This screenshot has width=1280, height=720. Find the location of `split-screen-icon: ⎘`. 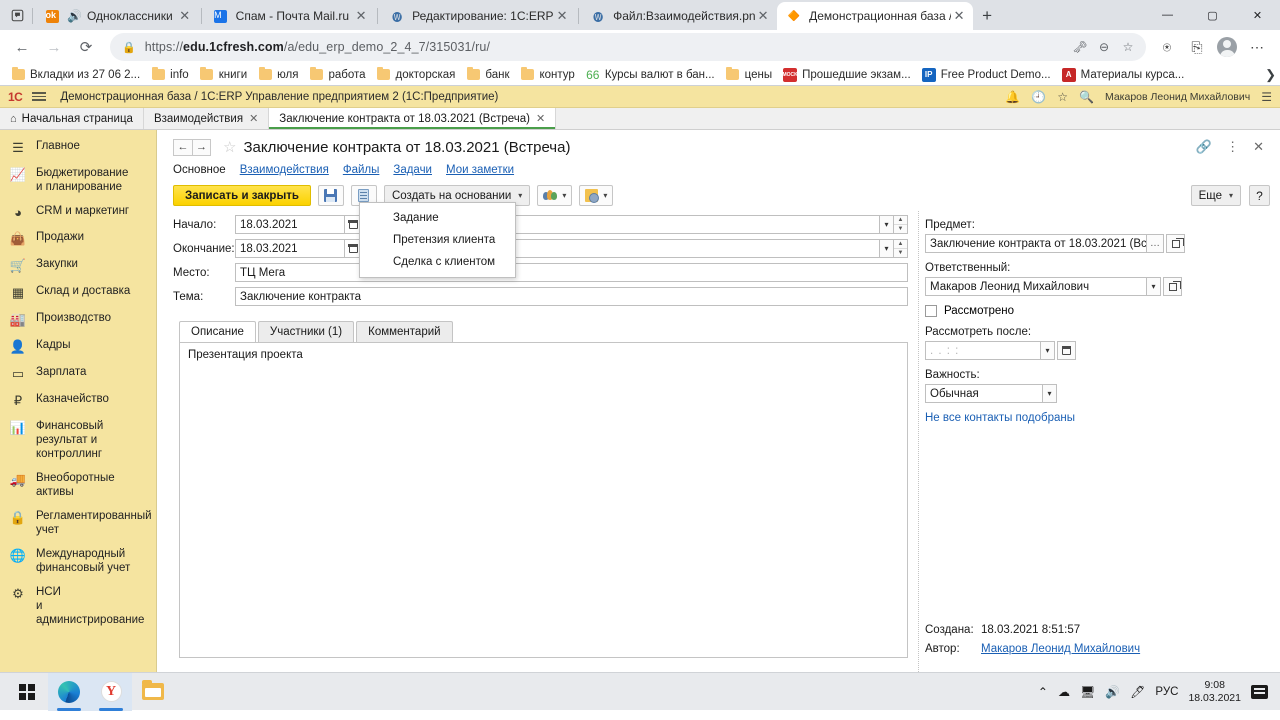

split-screen-icon: ⎘ is located at coordinates (1197, 47).